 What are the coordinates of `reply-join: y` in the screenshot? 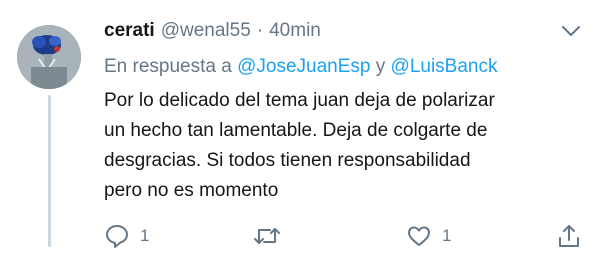 It's located at (380, 66).